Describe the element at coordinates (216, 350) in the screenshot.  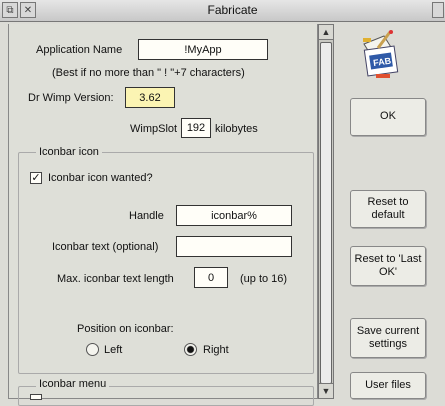
I see `position-right-label: Right` at that location.